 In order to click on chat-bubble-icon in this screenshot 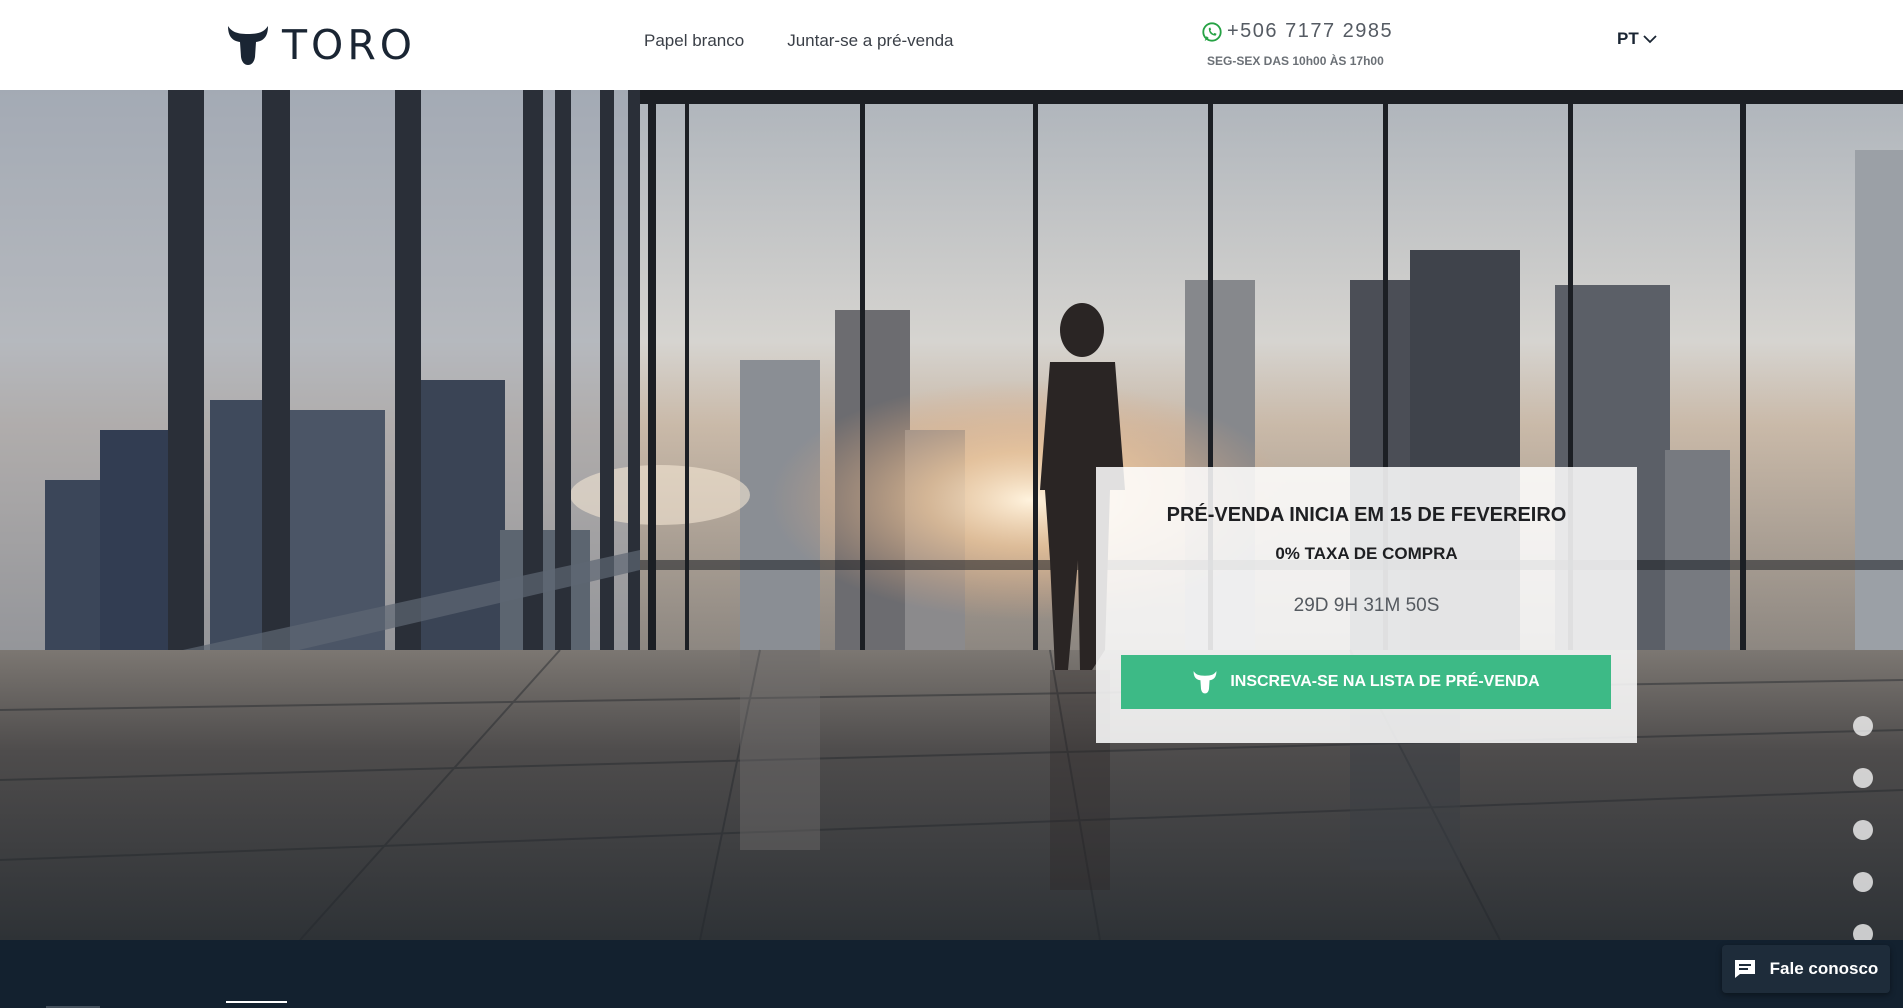, I will do `click(1744, 969)`.